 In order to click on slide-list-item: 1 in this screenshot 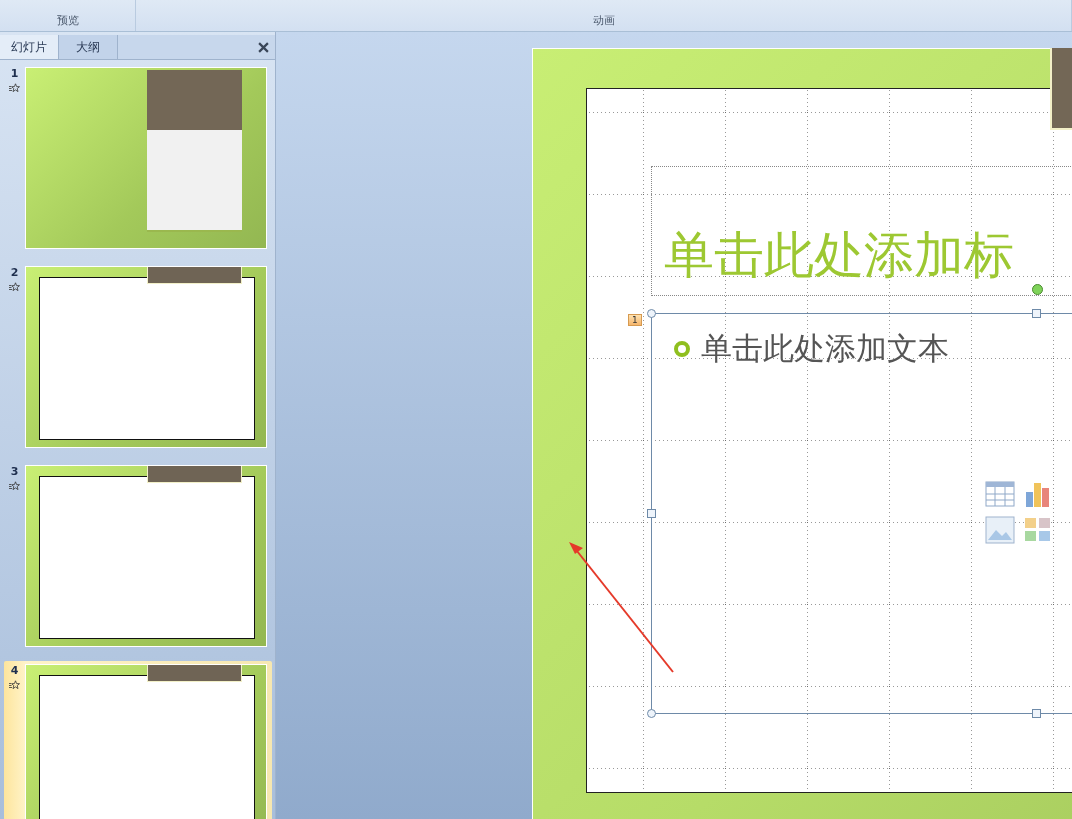, I will do `click(138, 158)`.